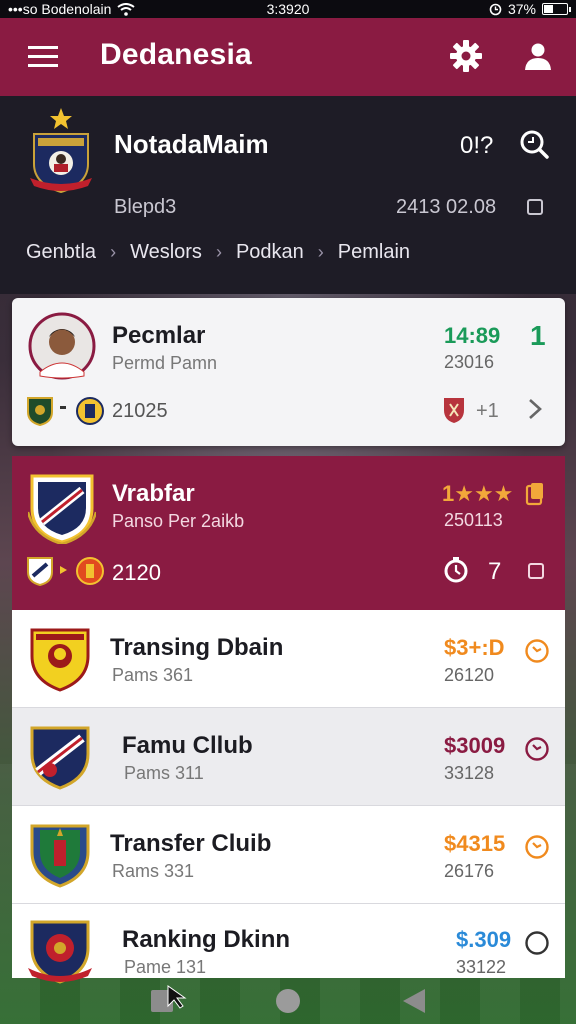  What do you see at coordinates (481, 967) in the screenshot?
I see `row-value2: 33122` at bounding box center [481, 967].